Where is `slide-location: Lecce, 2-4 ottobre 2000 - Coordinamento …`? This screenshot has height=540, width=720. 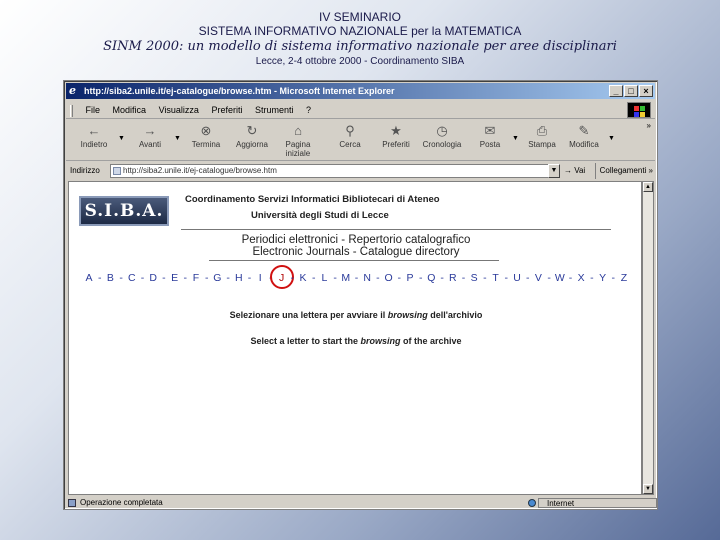 slide-location: Lecce, 2-4 ottobre 2000 - Coordinamento … is located at coordinates (360, 61).